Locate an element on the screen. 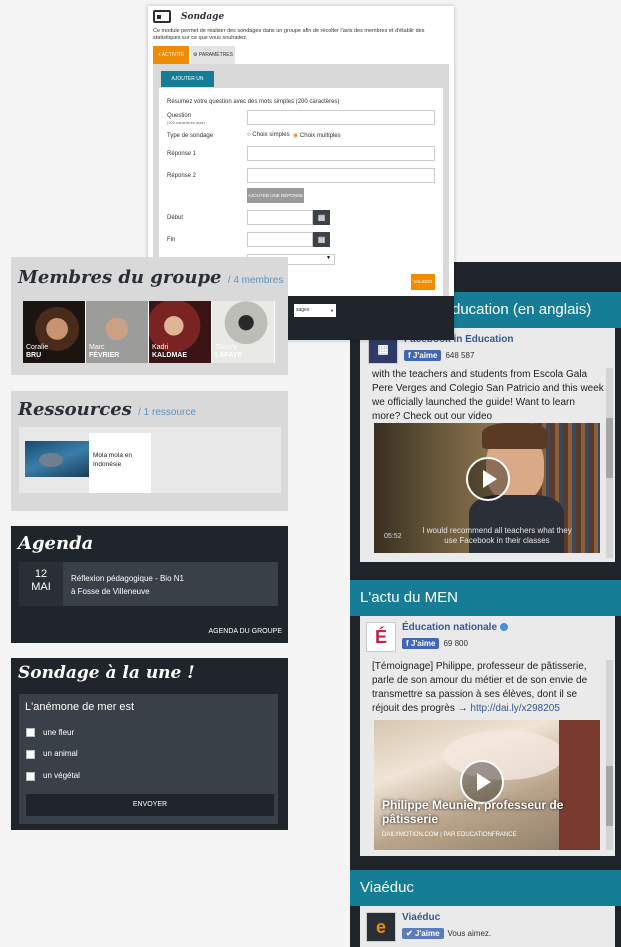 Image resolution: width=621 pixels, height=947 pixels. agenda-title: Agenda is located at coordinates (56, 543).